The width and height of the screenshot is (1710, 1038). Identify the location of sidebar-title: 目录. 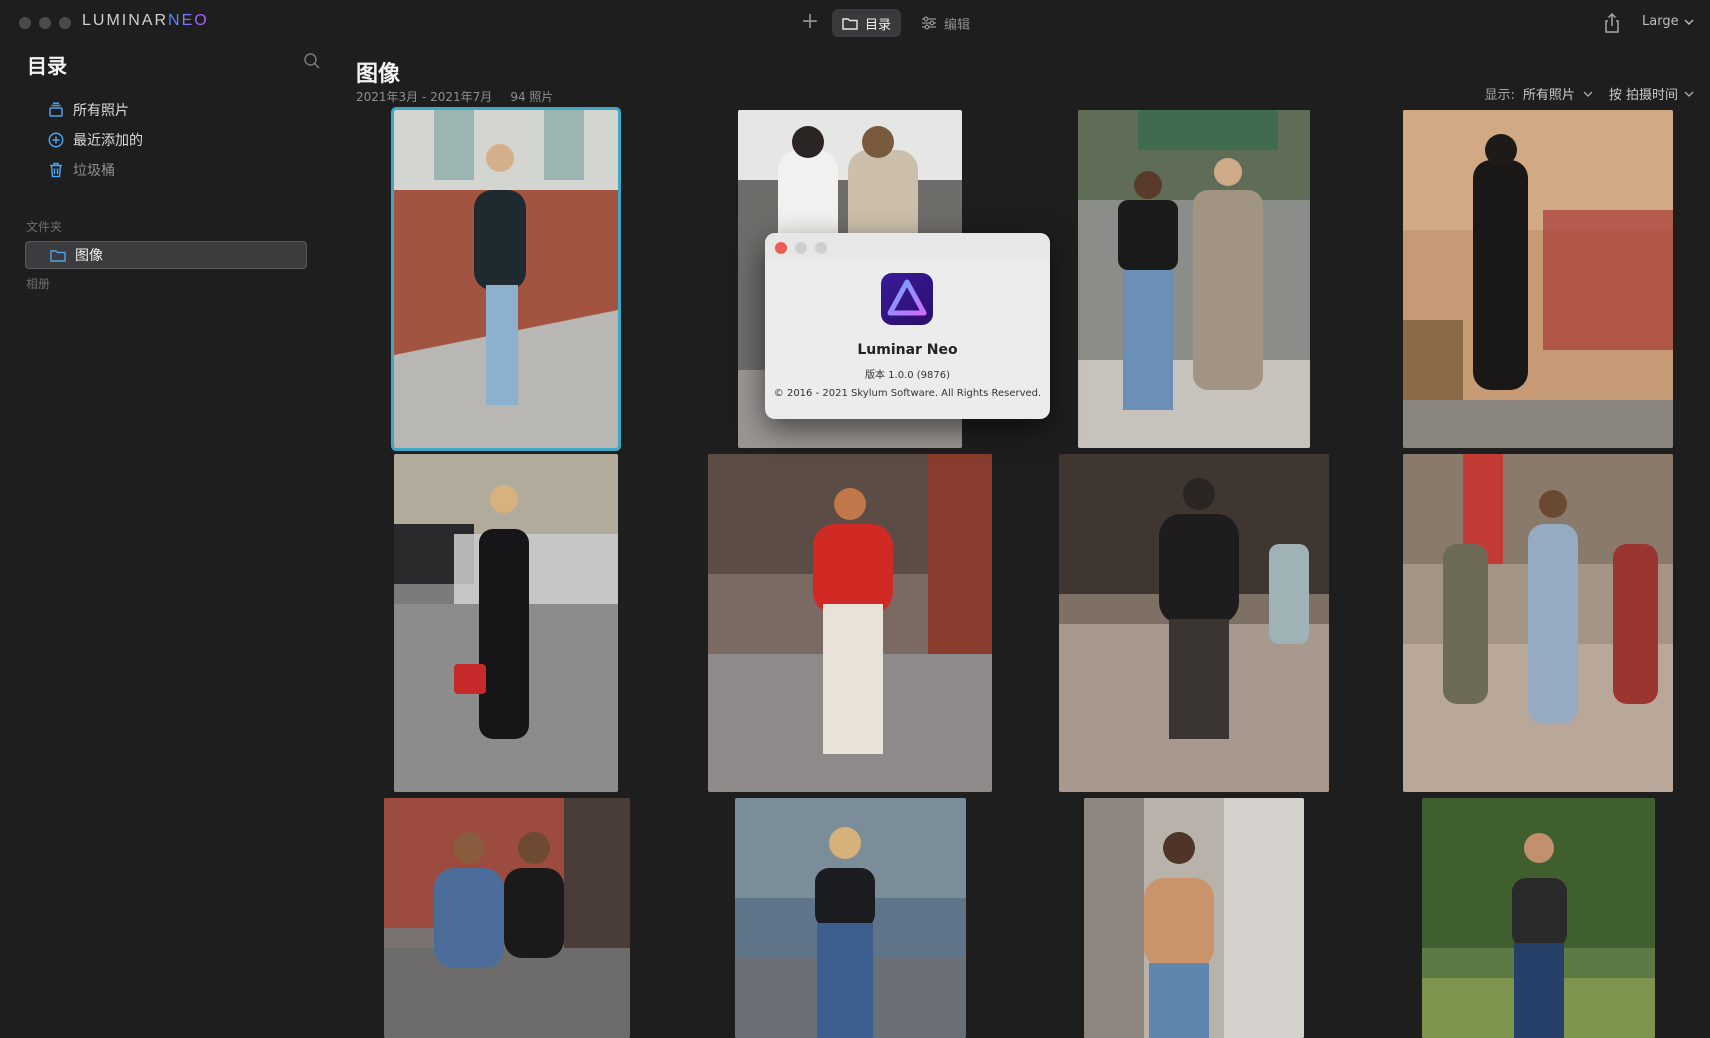
(47, 66).